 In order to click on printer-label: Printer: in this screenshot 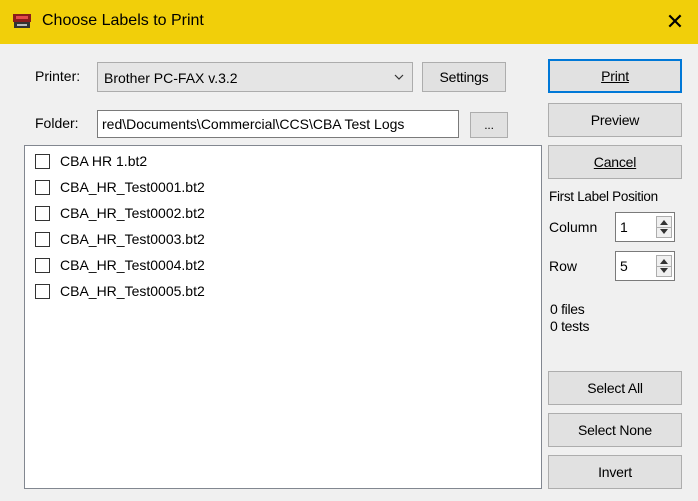, I will do `click(58, 76)`.